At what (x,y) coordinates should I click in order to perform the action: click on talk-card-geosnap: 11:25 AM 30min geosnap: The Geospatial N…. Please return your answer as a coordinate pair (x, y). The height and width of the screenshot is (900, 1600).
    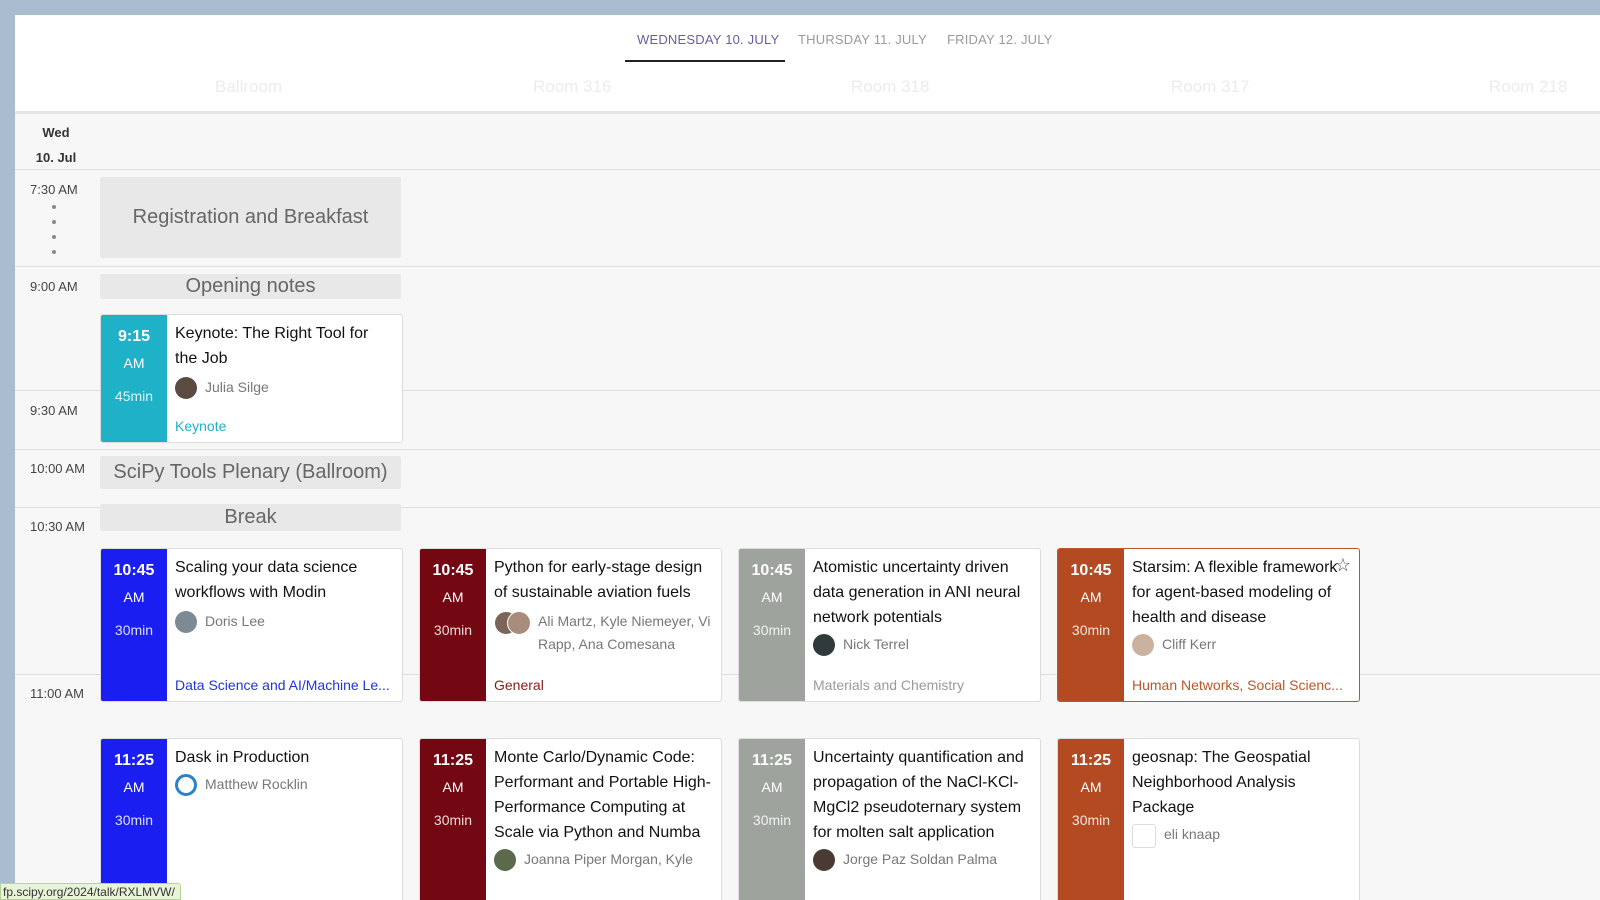
    Looking at the image, I should click on (1208, 819).